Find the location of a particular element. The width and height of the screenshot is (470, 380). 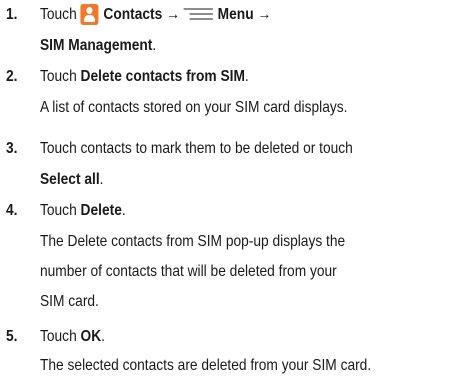

step-bold-text: Select all is located at coordinates (70, 179).